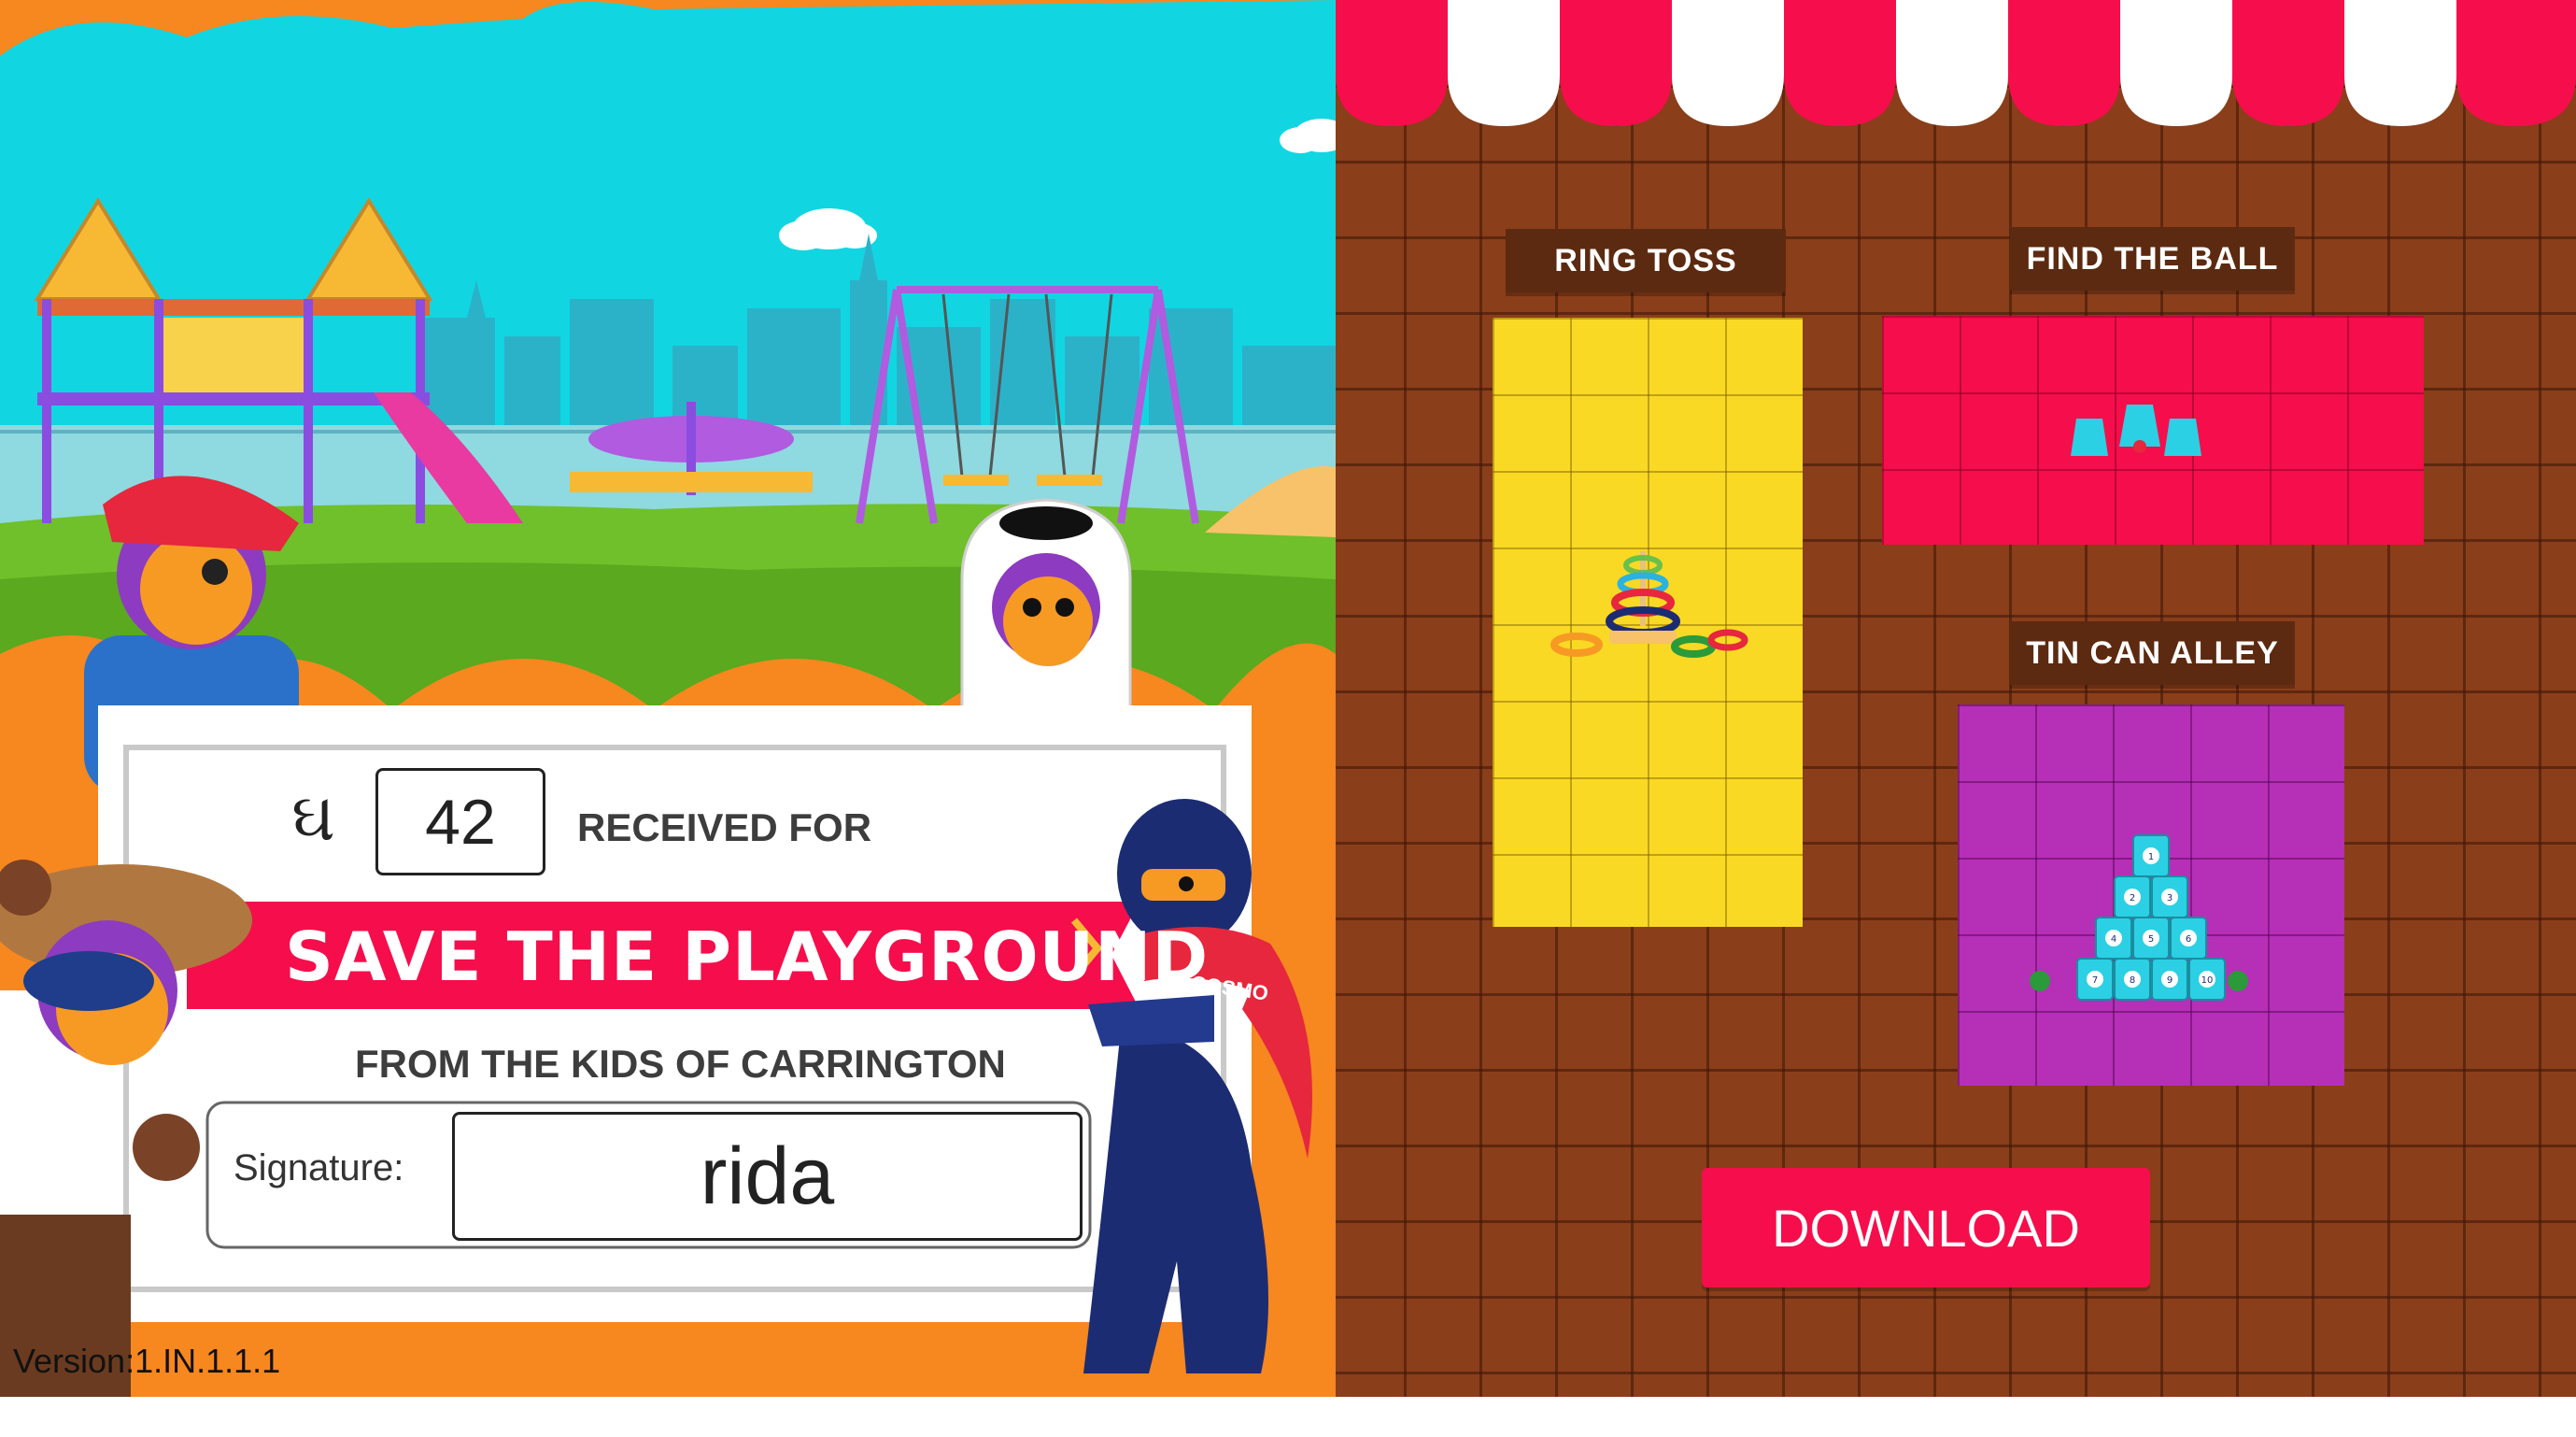  Describe the element at coordinates (680, 1064) in the screenshot. I see `from-label: FROM THE KIDS OF CARRINGTON` at that location.